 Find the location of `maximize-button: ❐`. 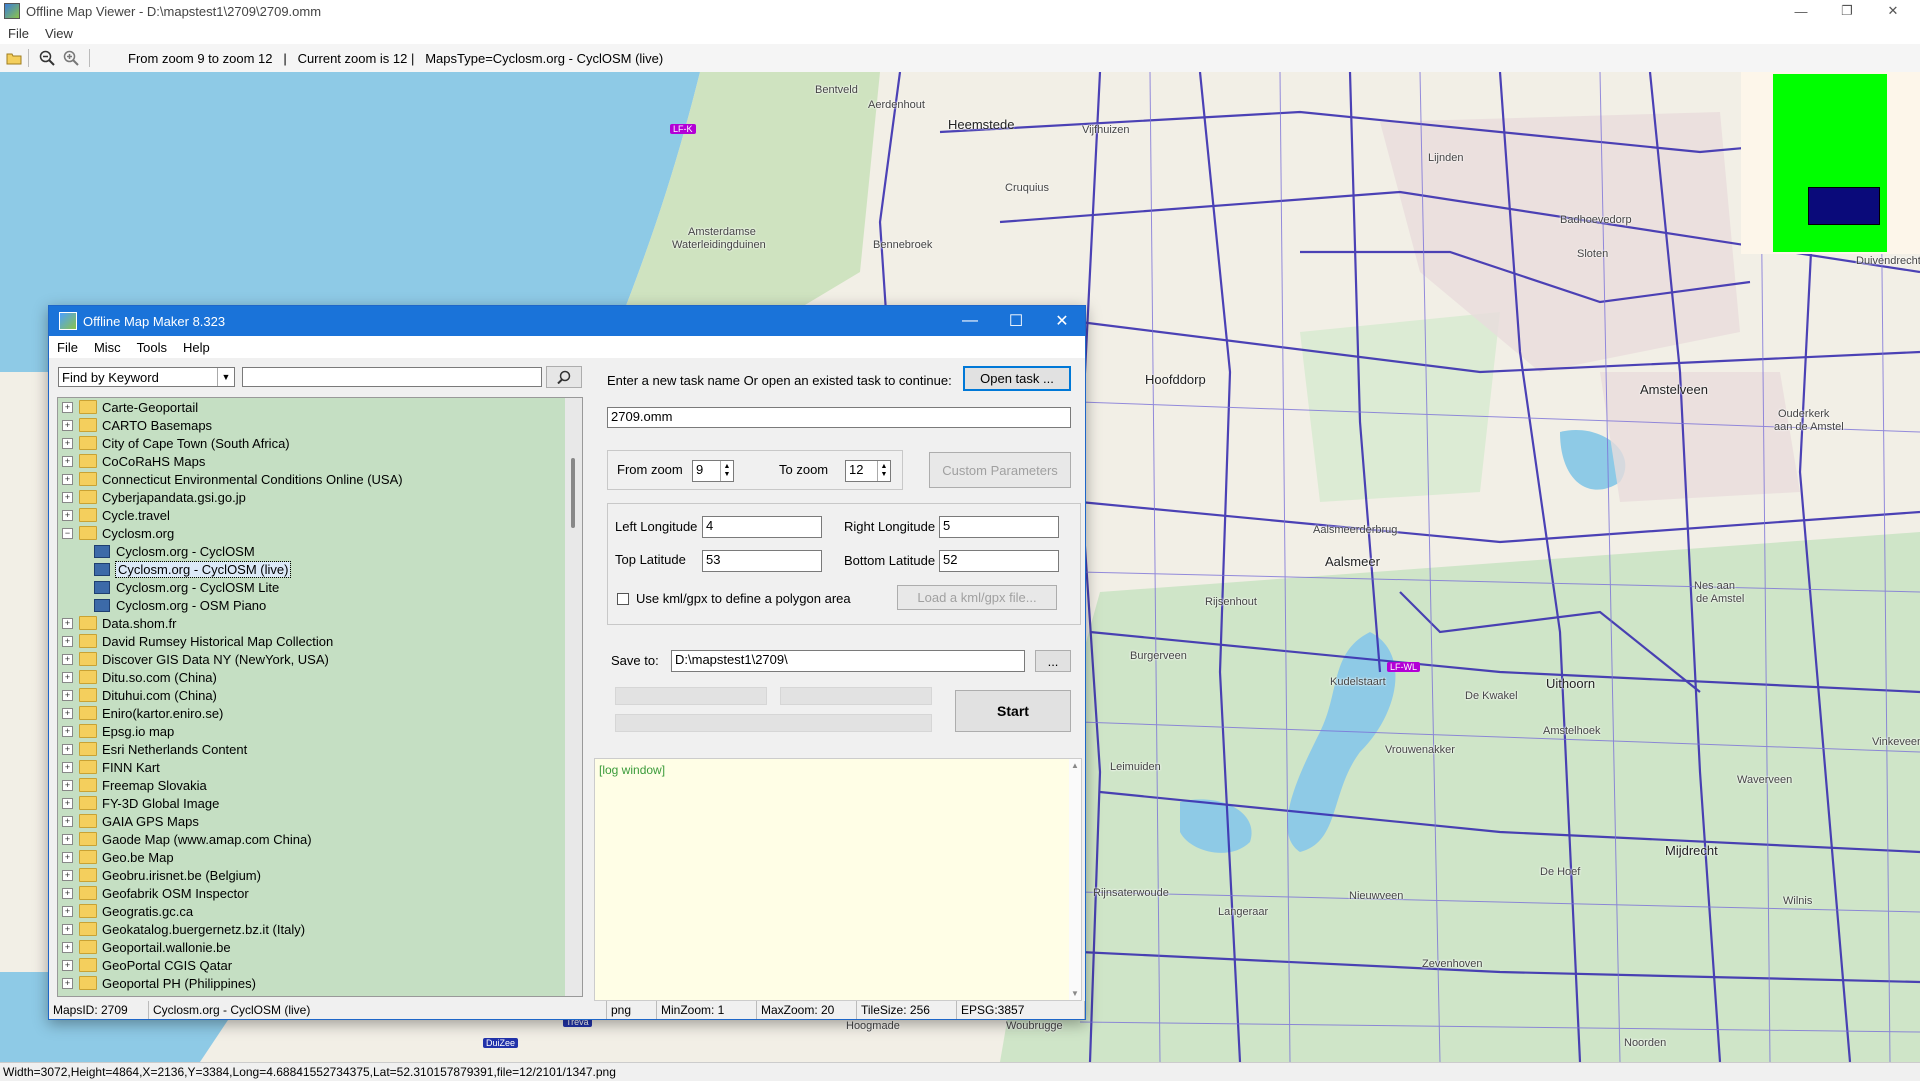

maximize-button: ❐ is located at coordinates (1847, 11).